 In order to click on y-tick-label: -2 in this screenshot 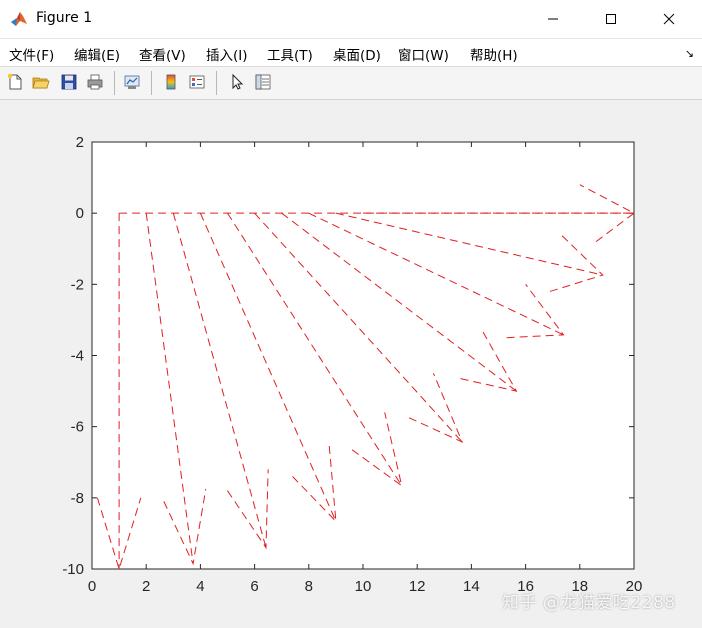, I will do `click(77, 284)`.